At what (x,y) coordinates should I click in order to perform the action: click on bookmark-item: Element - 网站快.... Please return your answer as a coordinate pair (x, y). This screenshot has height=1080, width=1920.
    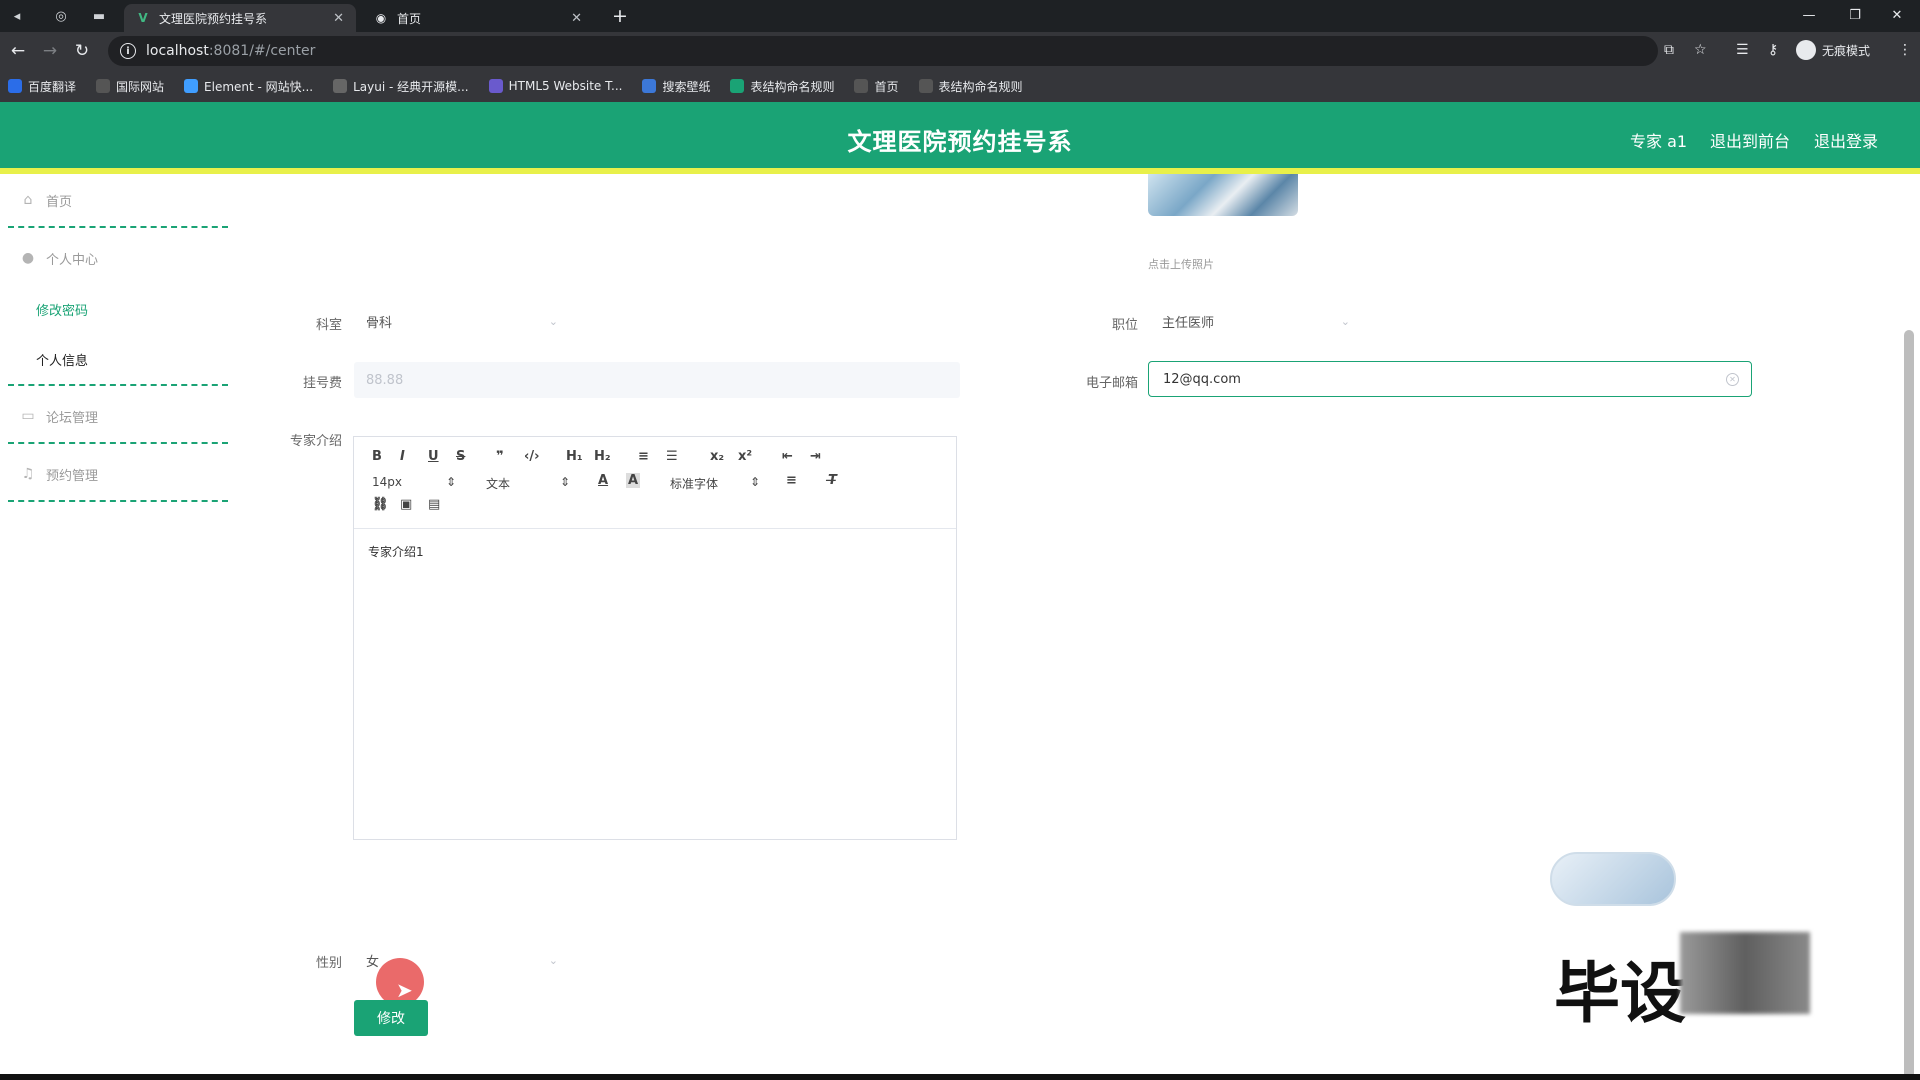
    Looking at the image, I should click on (248, 86).